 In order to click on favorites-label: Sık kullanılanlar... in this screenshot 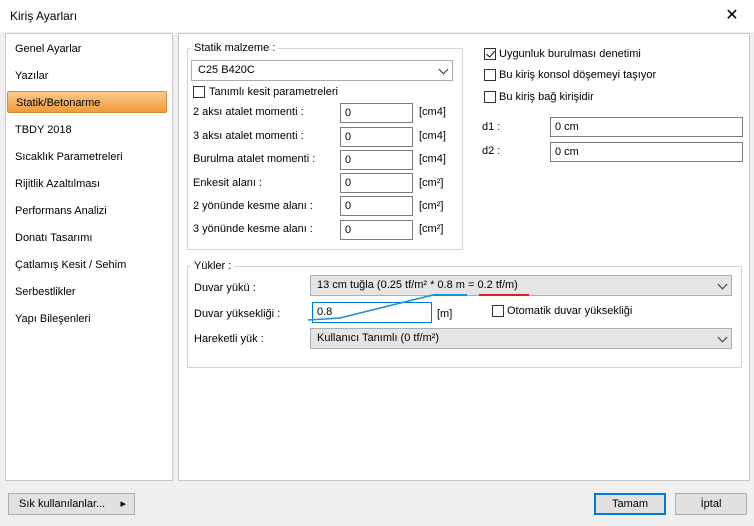, I will do `click(62, 504)`.